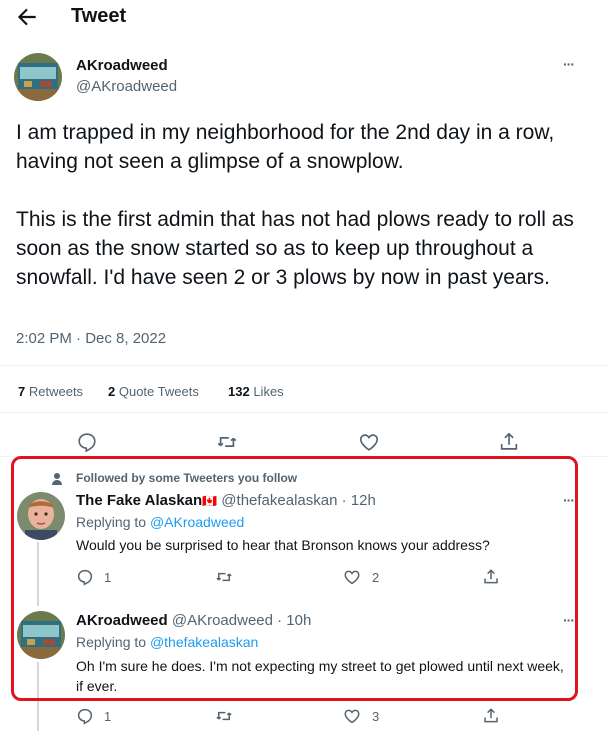  I want to click on tweet-timestamp: 2:02 PM · Dec 8, 2022, so click(91, 338).